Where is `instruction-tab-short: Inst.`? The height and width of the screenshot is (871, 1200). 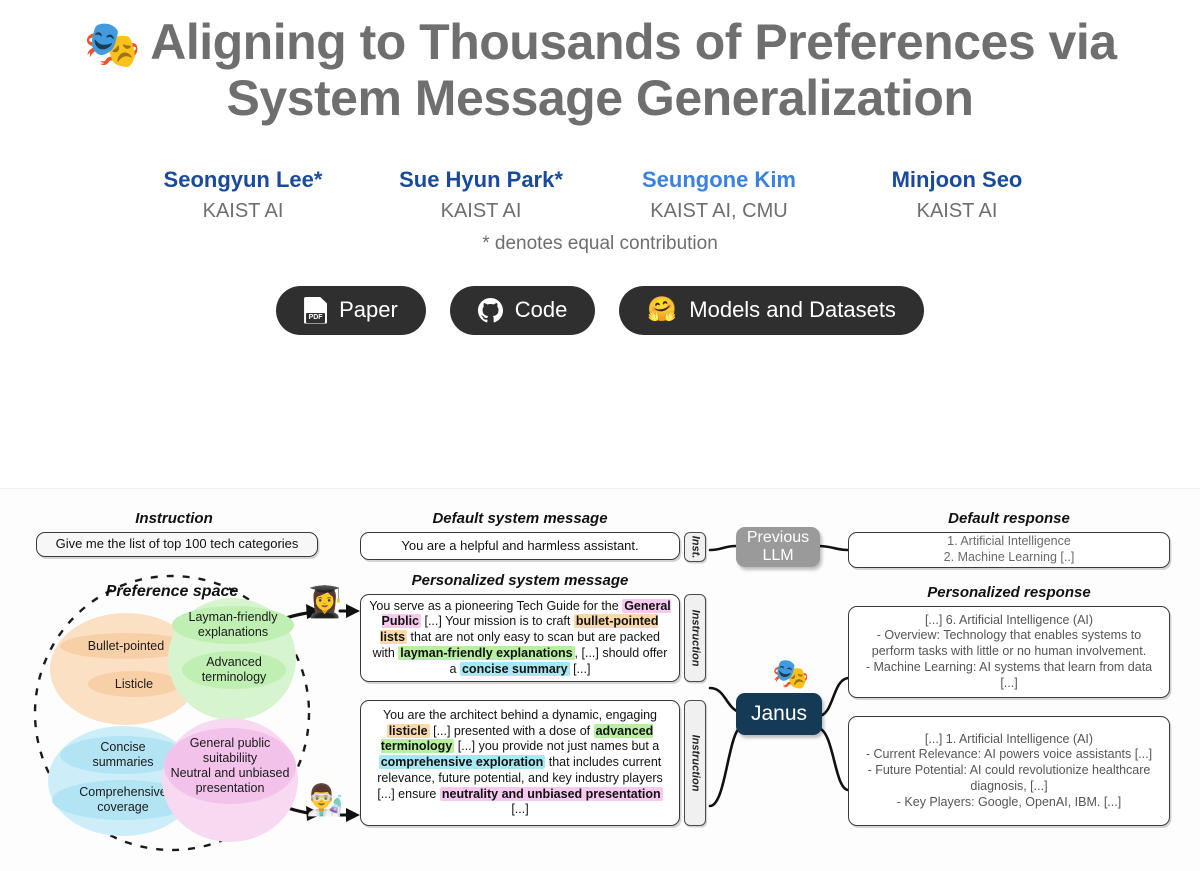 instruction-tab-short: Inst. is located at coordinates (695, 547).